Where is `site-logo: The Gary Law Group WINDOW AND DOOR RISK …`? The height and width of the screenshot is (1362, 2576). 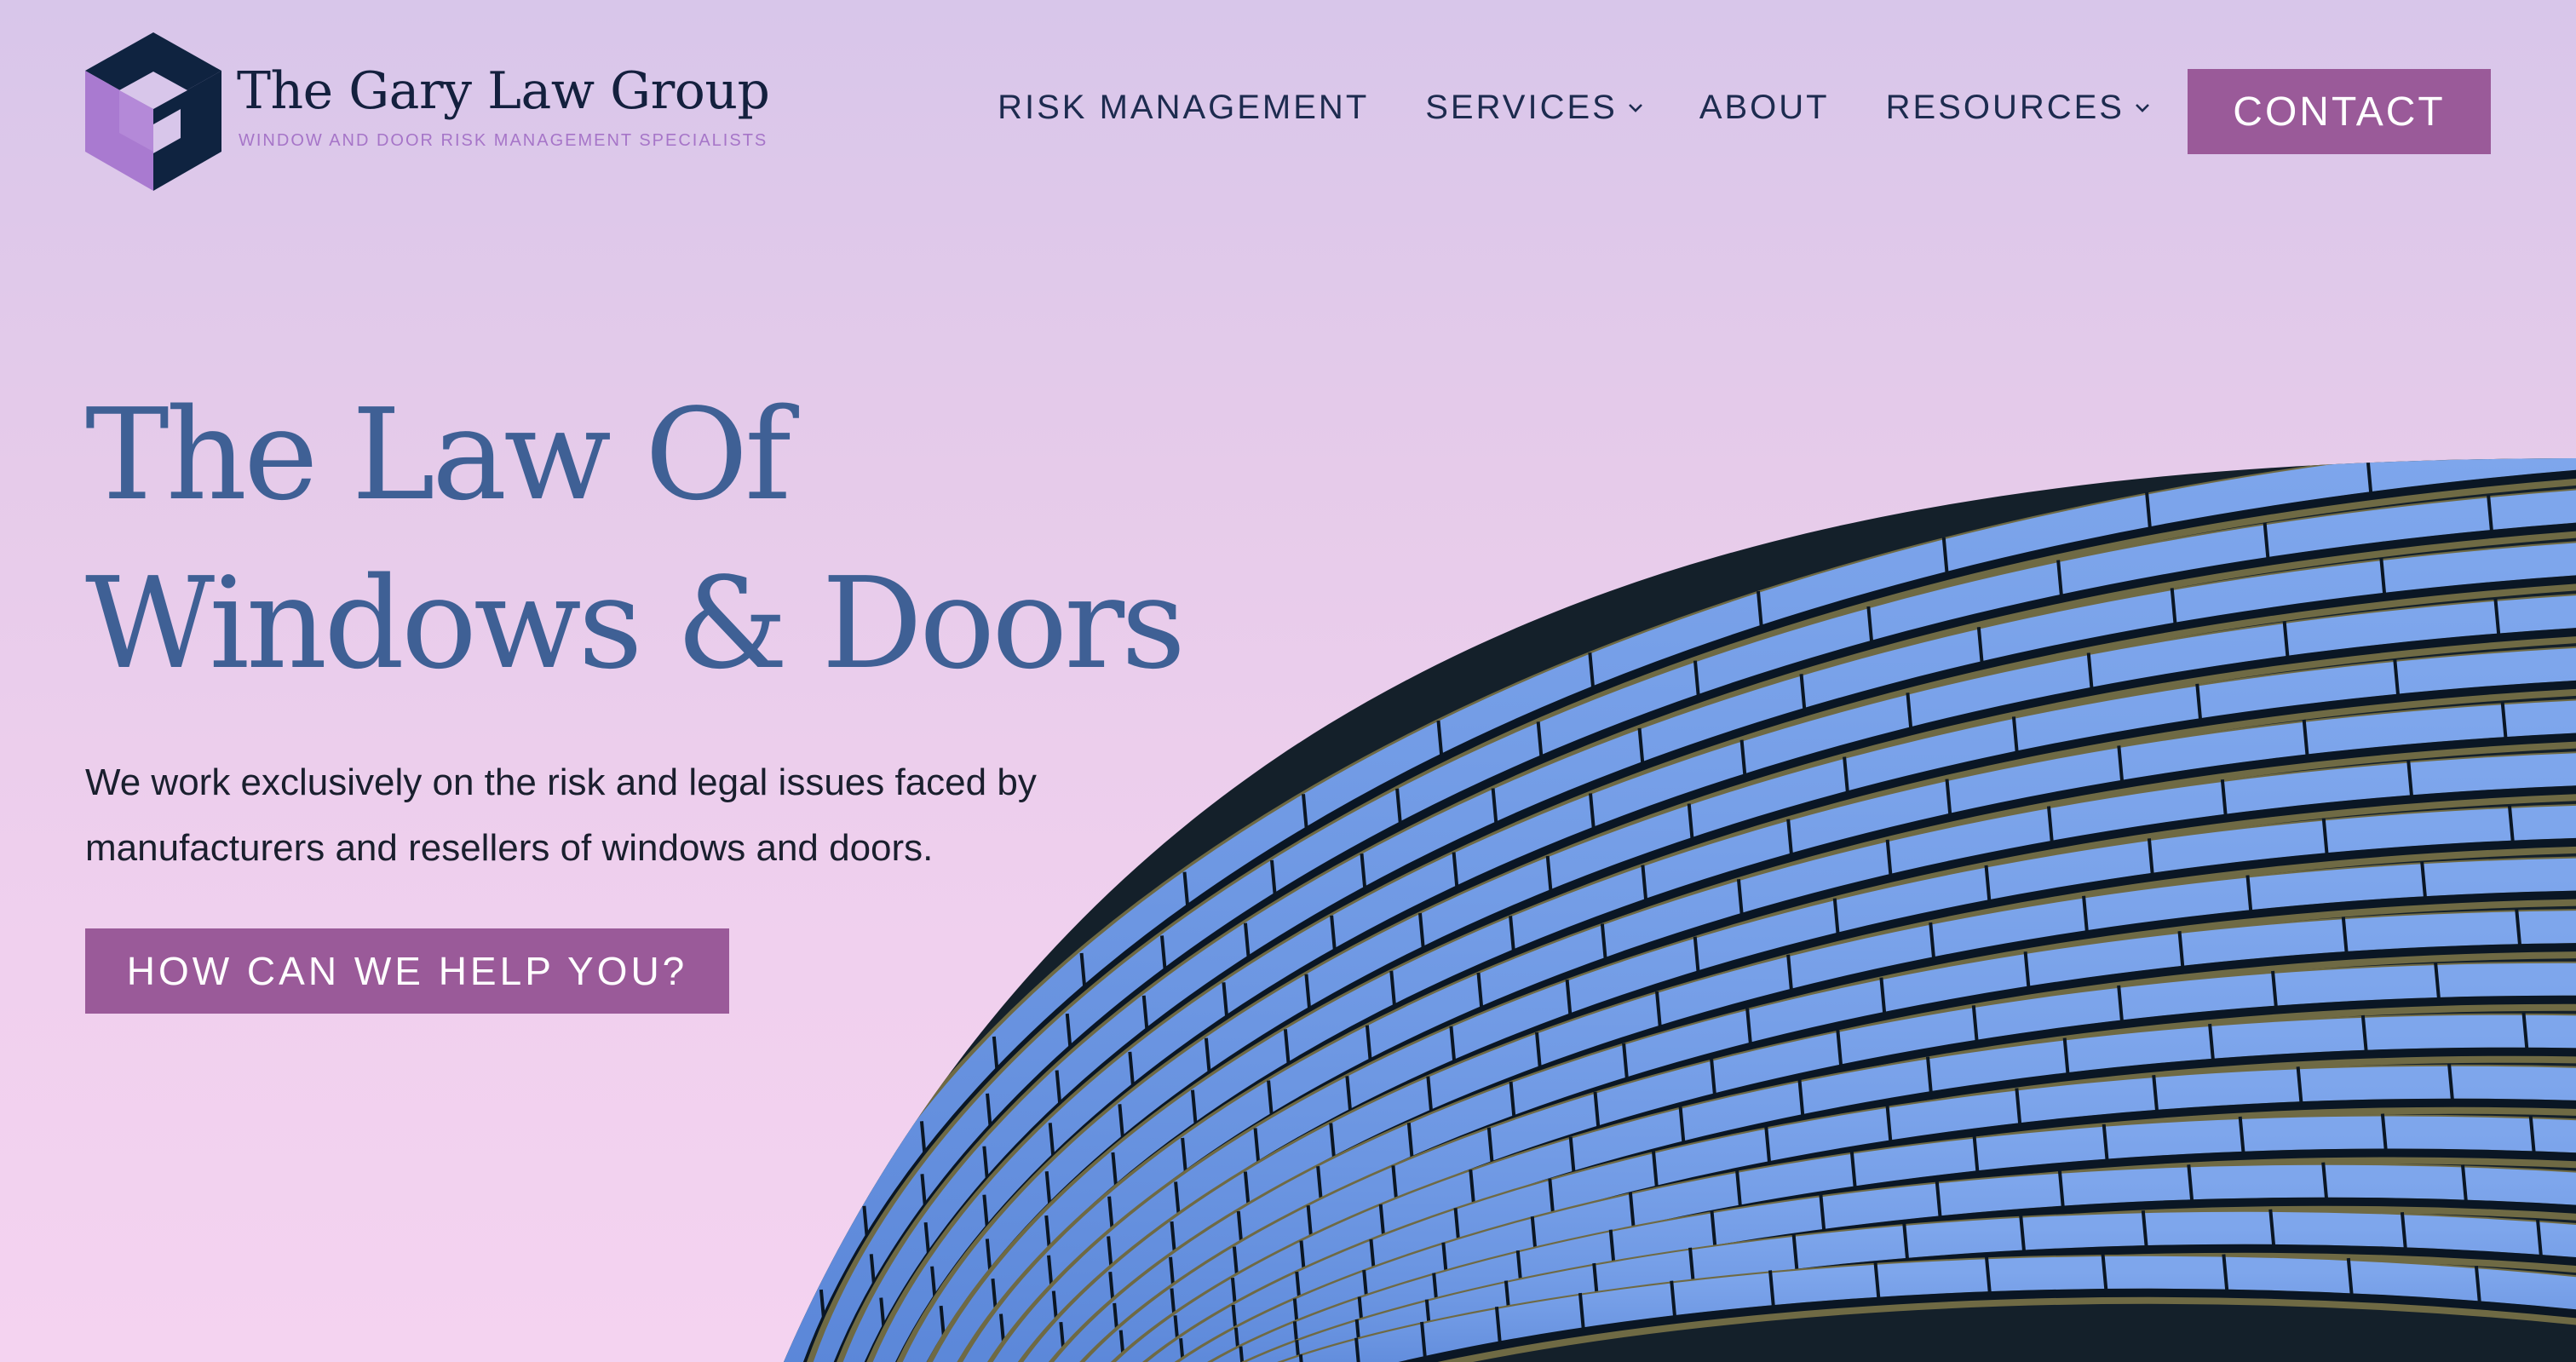 site-logo: The Gary Law Group WINDOW AND DOOR RISK … is located at coordinates (434, 113).